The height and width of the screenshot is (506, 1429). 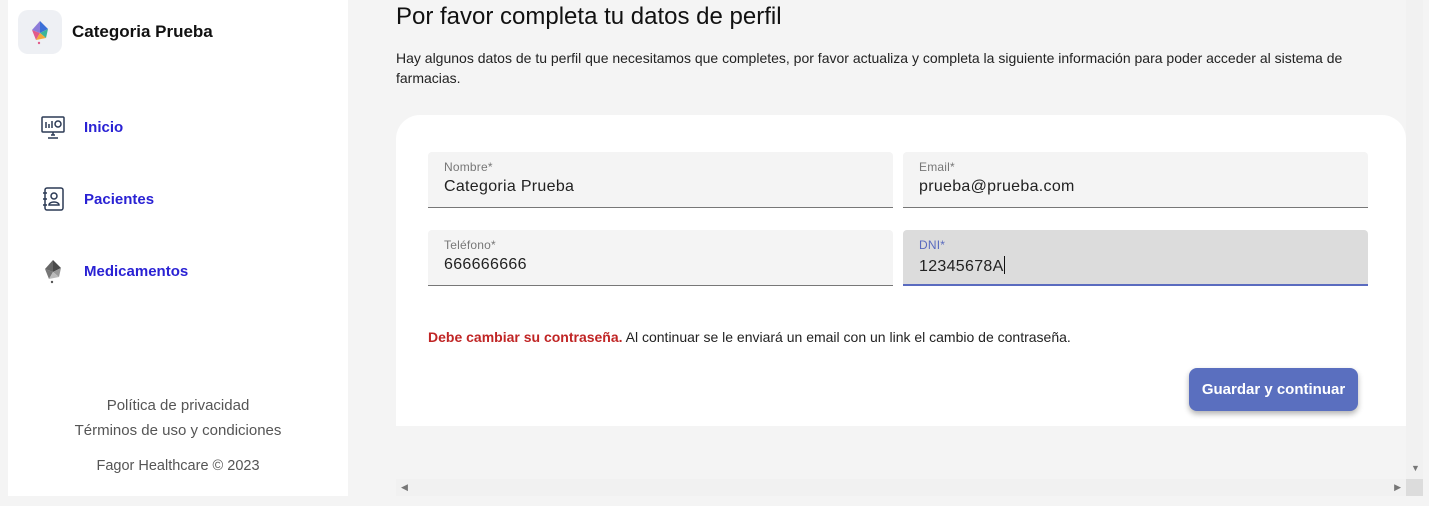 What do you see at coordinates (178, 405) in the screenshot?
I see `privacy-link: Política de privacidad` at bounding box center [178, 405].